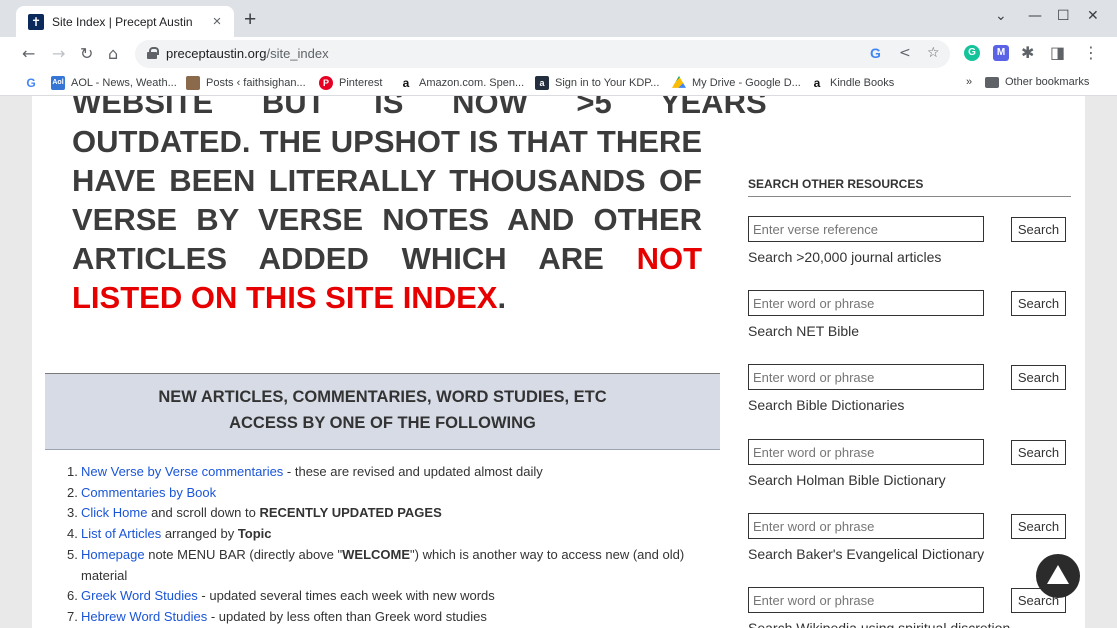 This screenshot has height=628, width=1117. Describe the element at coordinates (909, 196) in the screenshot. I see `divider` at that location.